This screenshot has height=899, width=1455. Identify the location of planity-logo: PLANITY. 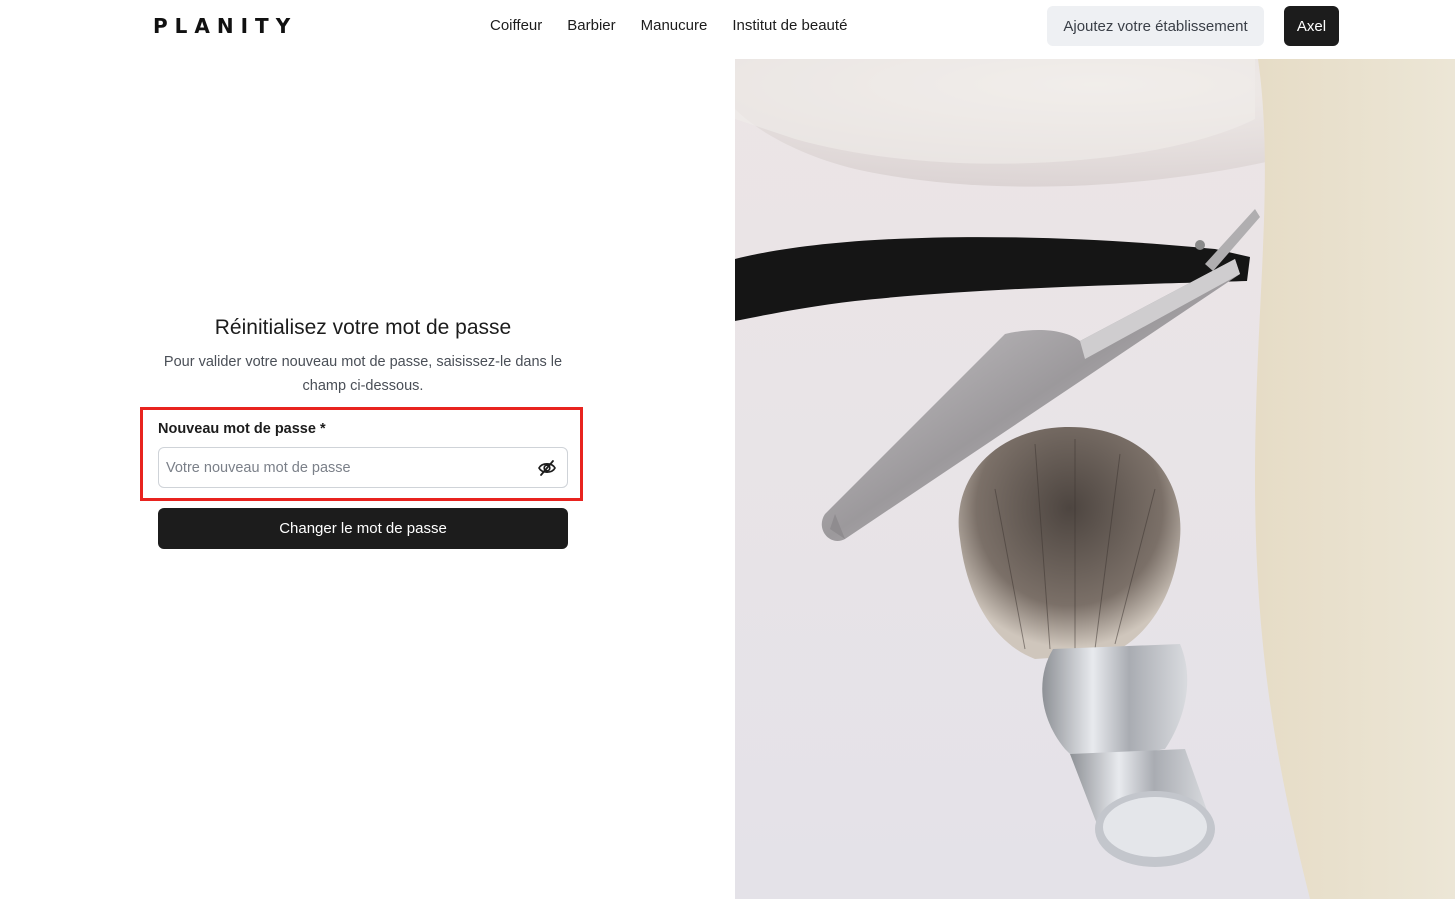
(225, 26).